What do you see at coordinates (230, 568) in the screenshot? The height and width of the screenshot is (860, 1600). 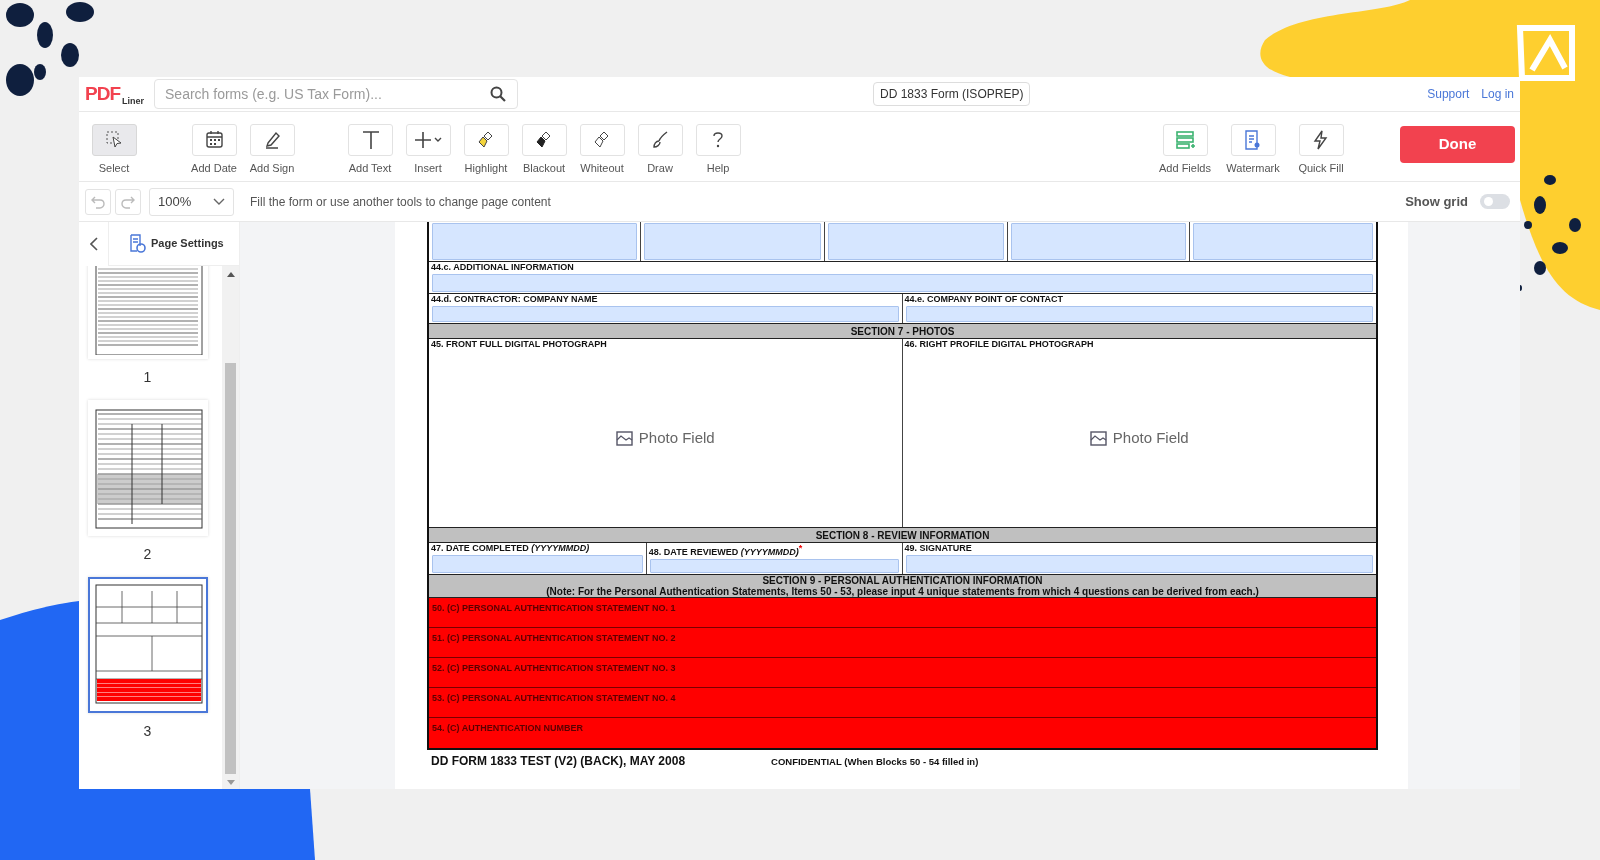 I see `scrollbar-thumb` at bounding box center [230, 568].